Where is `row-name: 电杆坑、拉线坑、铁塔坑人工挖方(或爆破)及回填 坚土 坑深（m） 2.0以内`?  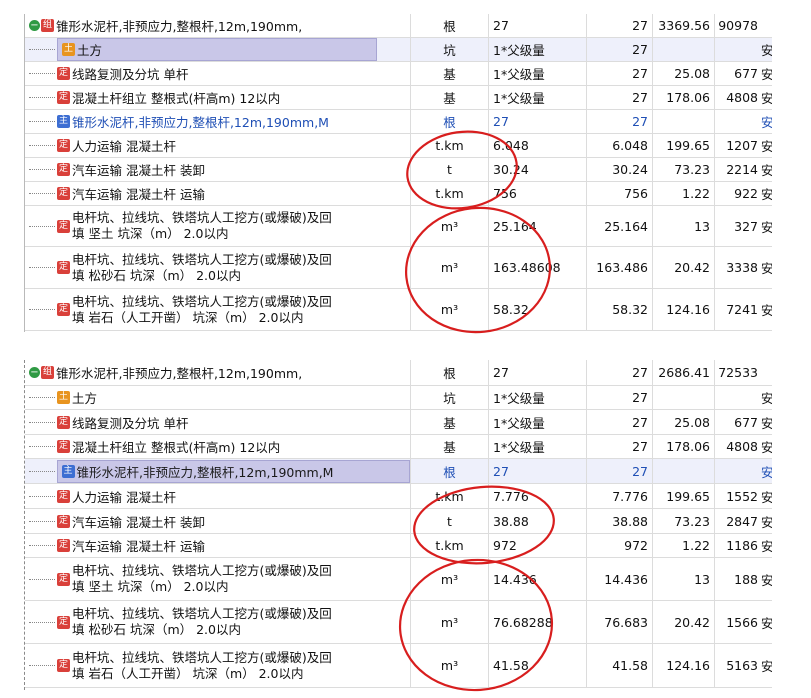
row-name: 电杆坑、拉线坑、铁塔坑人工挖方(或爆破)及回填 坚土 坑深（m） 2.0以内 is located at coordinates (202, 579).